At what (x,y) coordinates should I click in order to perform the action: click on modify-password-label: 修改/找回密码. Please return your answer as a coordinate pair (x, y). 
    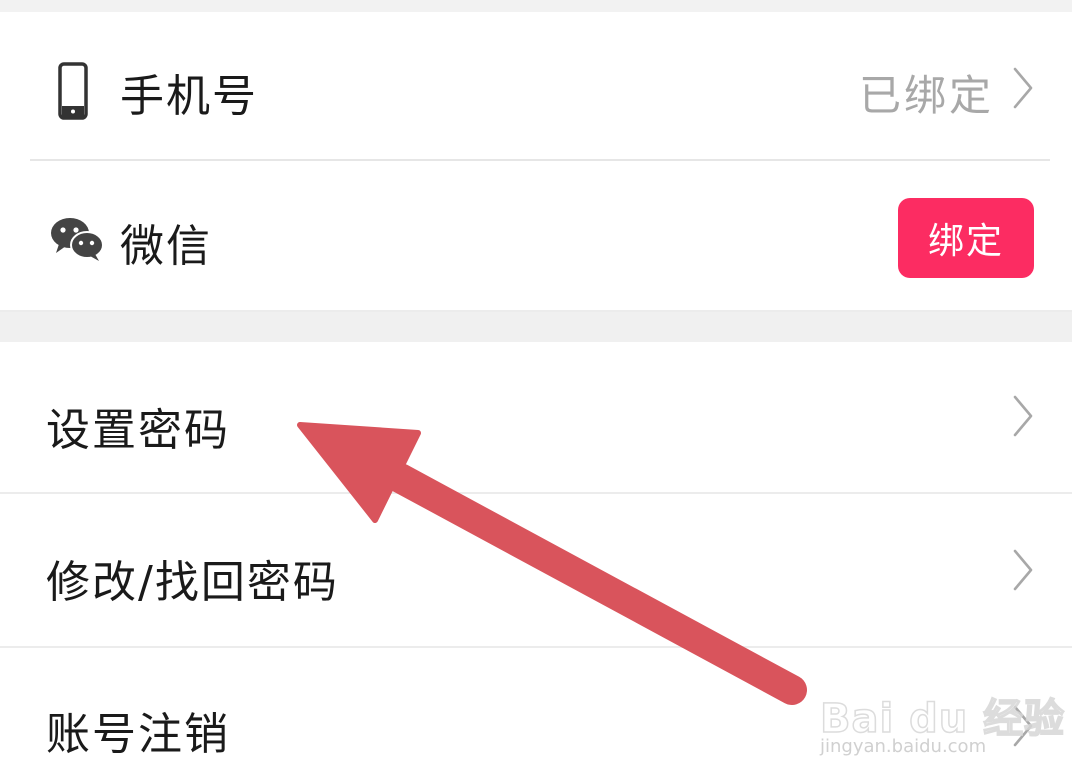
    Looking at the image, I should click on (192, 582).